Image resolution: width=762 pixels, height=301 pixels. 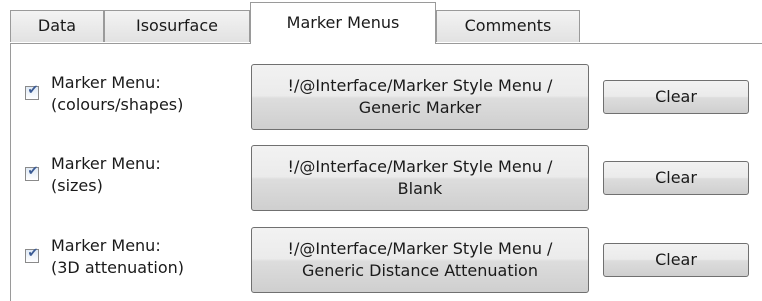 I want to click on colours-shapes-checkbox: ✔, so click(x=32, y=91).